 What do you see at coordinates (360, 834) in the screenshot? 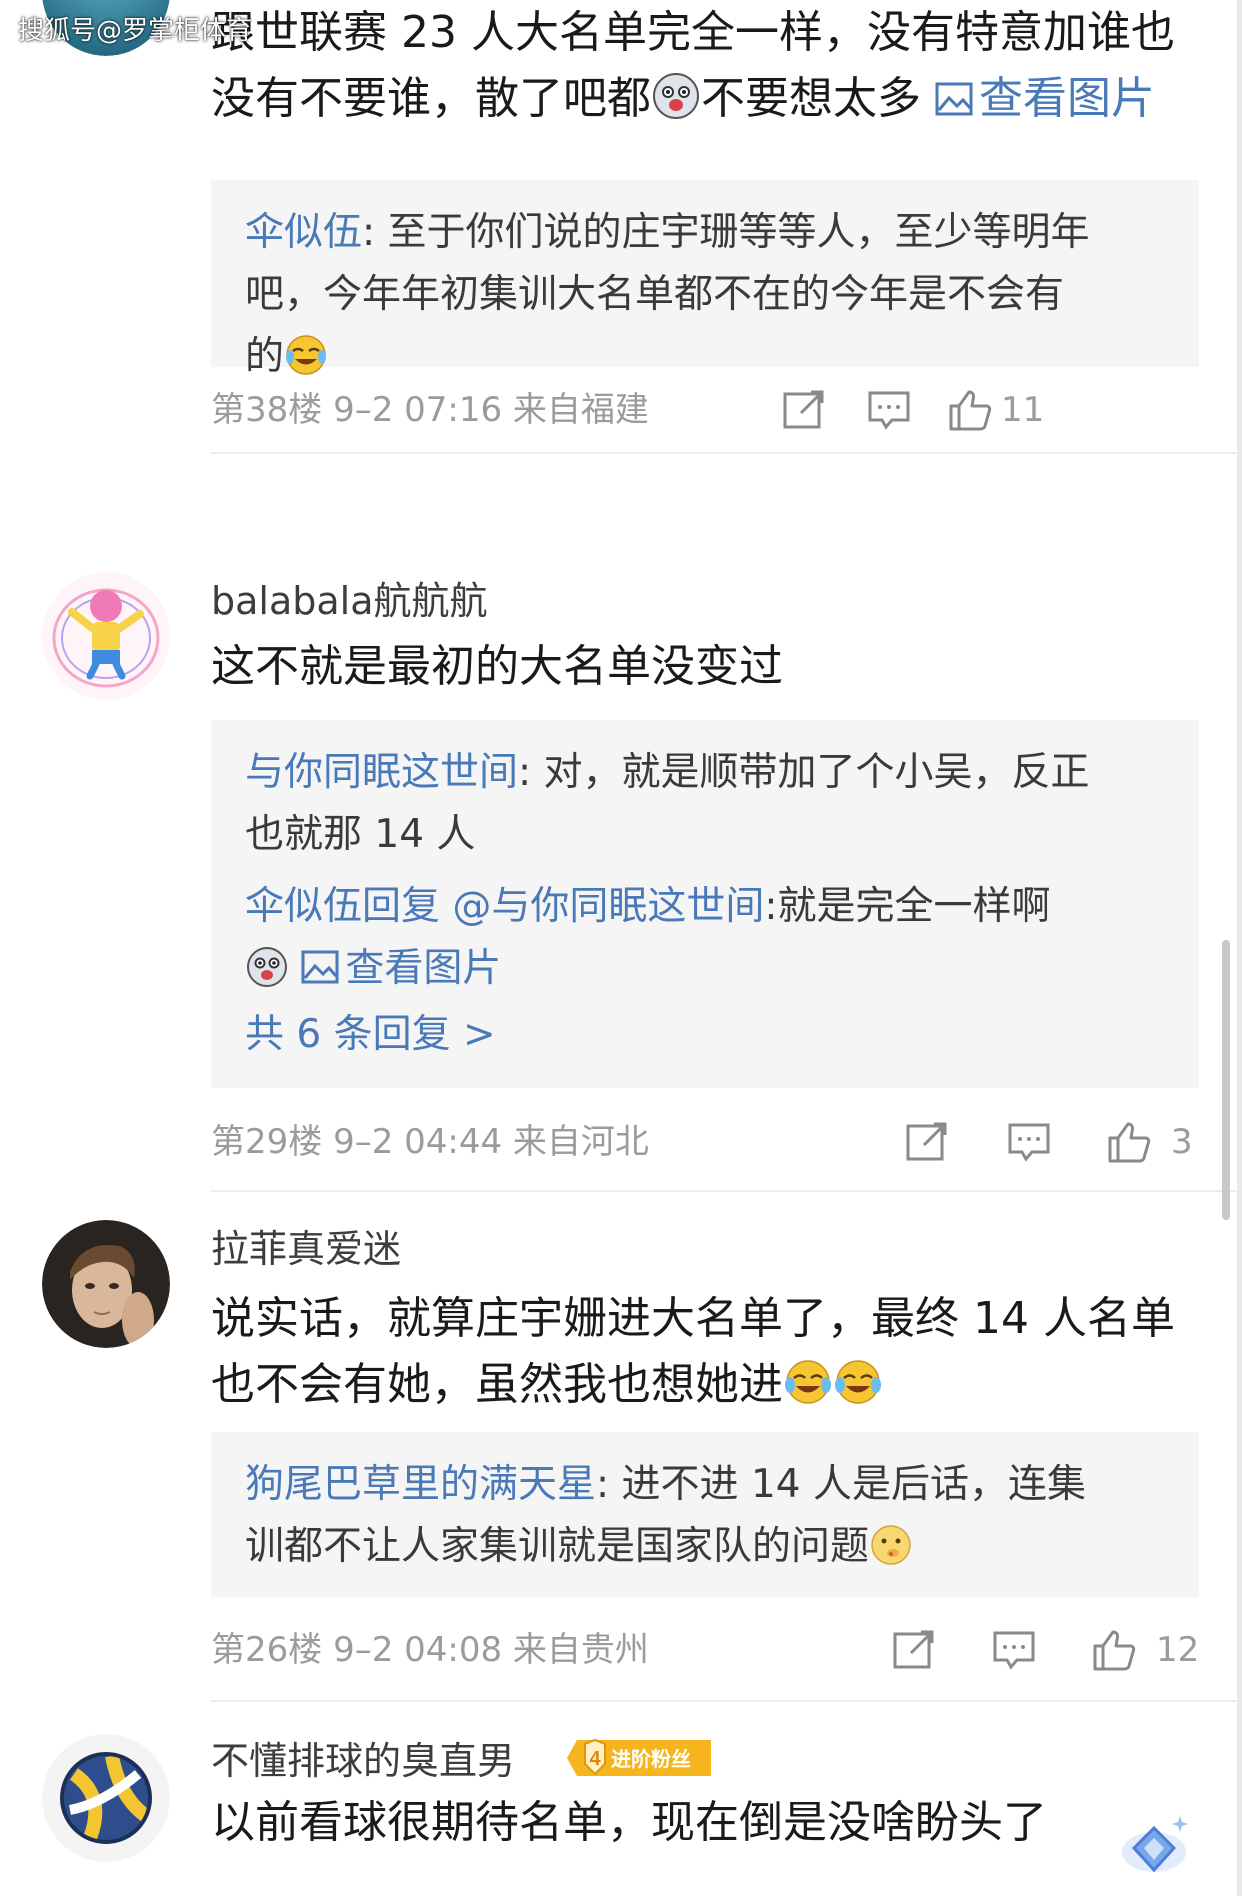
I see `reply-text-line: 也就那 14 人` at bounding box center [360, 834].